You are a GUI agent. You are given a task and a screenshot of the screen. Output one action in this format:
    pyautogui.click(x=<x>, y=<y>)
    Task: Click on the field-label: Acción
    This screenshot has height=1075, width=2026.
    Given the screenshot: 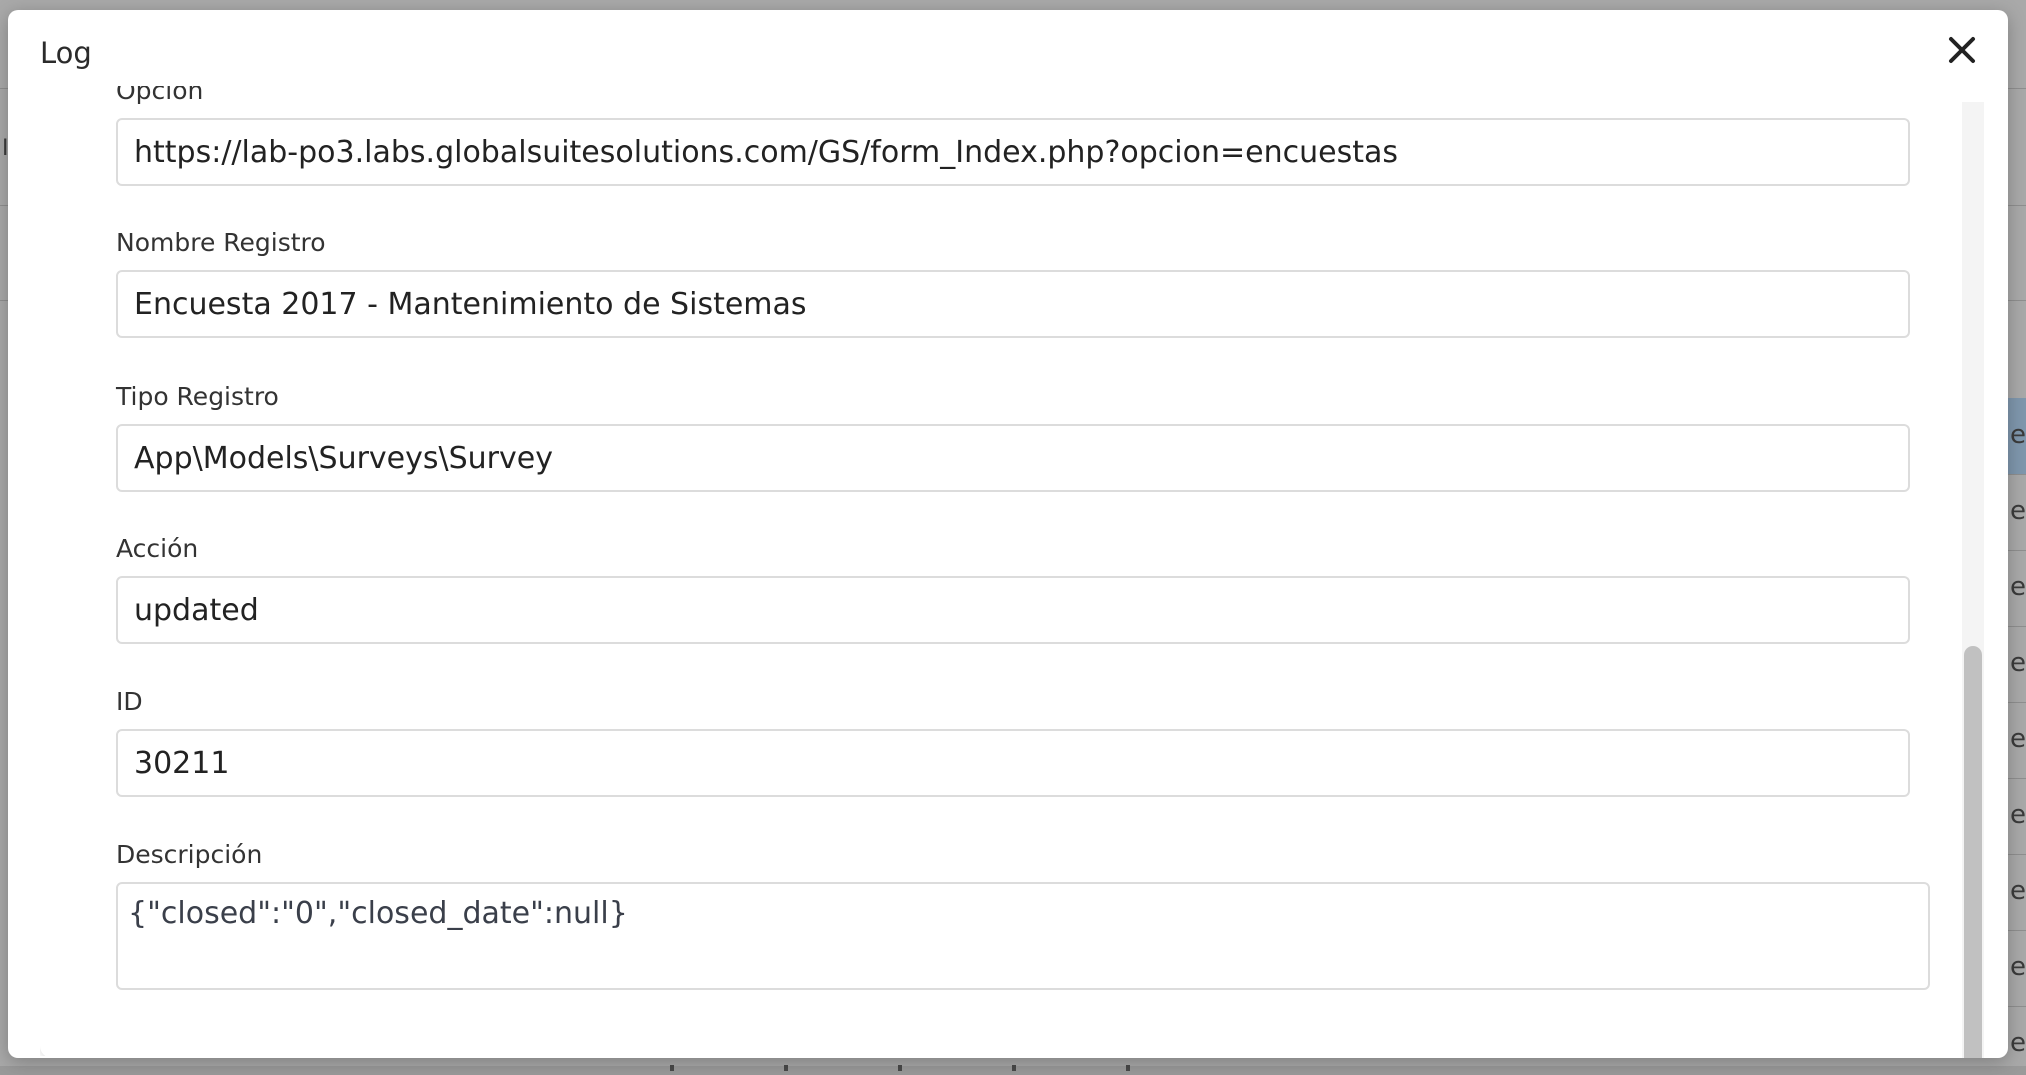 What is the action you would take?
    pyautogui.click(x=157, y=548)
    